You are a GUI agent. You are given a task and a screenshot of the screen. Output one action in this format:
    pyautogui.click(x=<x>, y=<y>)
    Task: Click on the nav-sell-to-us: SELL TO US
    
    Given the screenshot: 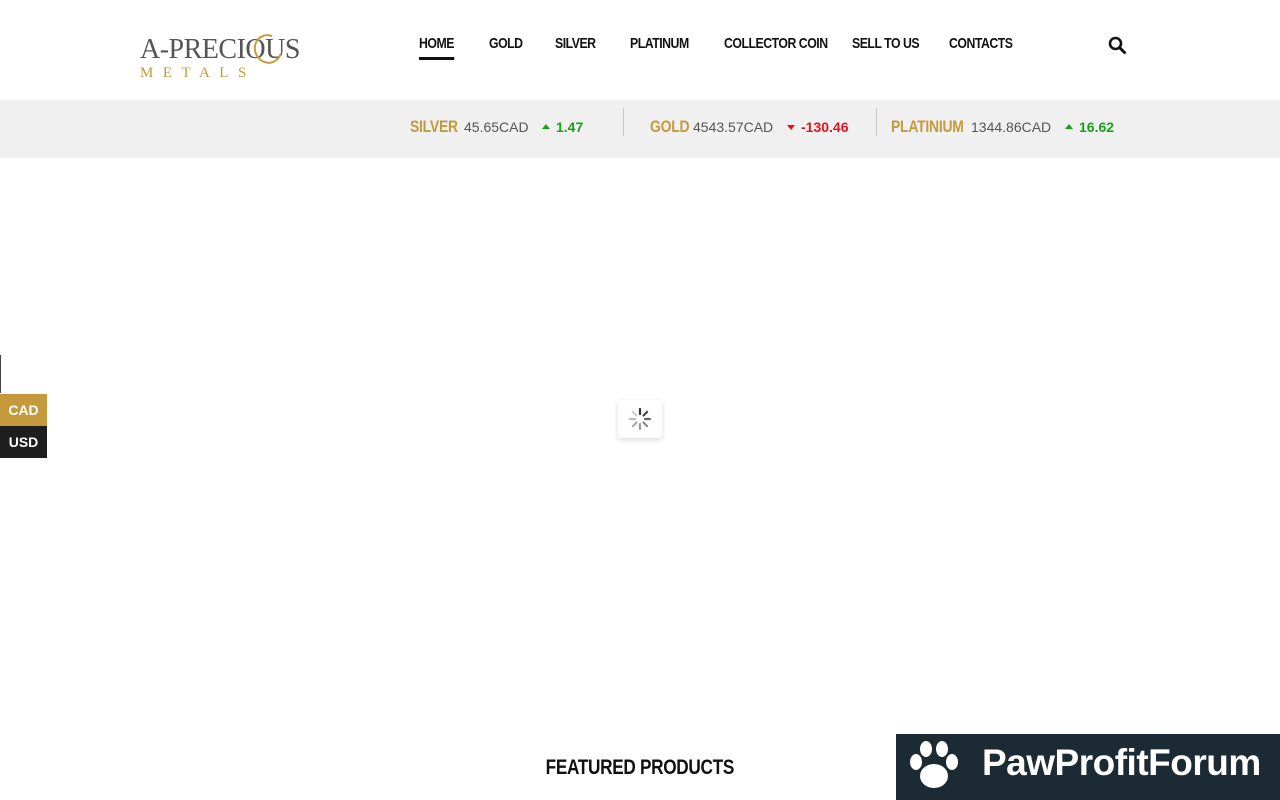 What is the action you would take?
    pyautogui.click(x=886, y=43)
    